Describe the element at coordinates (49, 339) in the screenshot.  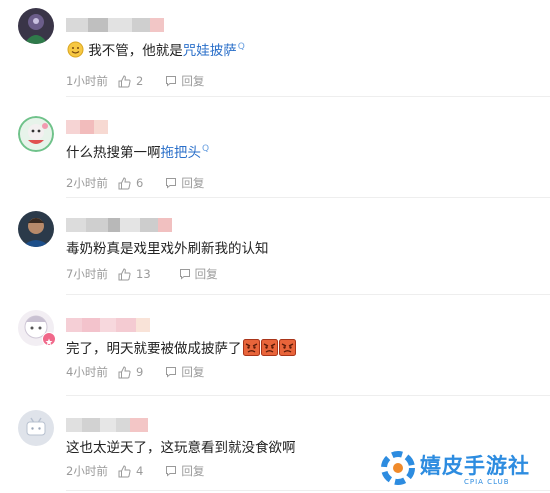
I see `verified-badge` at that location.